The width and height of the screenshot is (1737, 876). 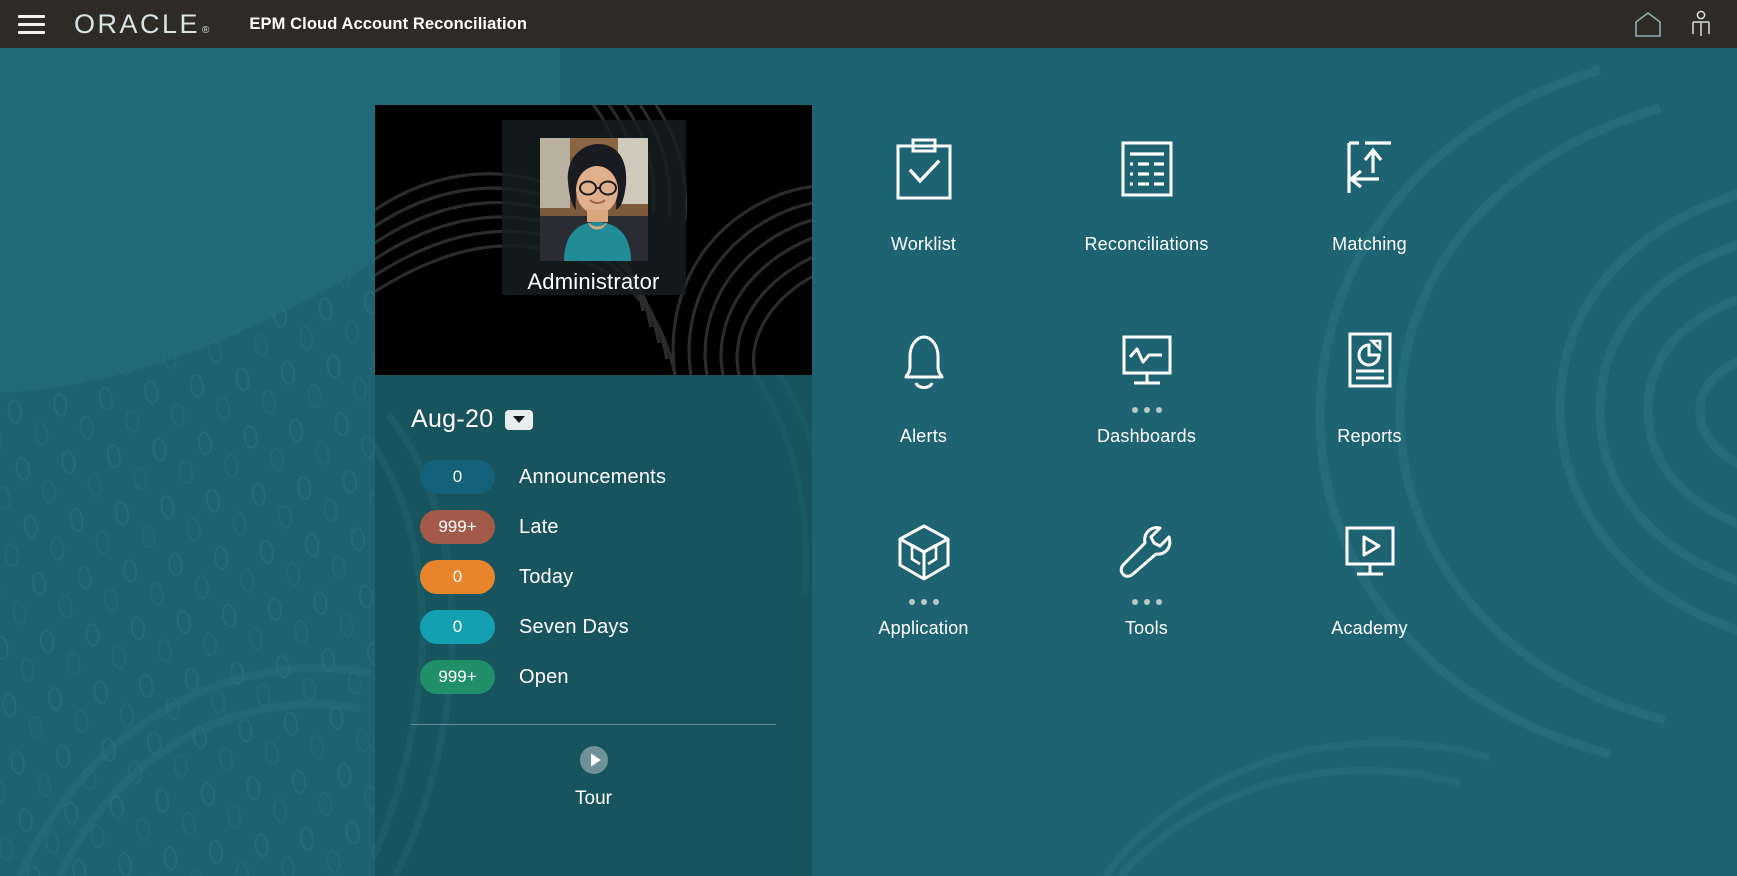 What do you see at coordinates (1370, 554) in the screenshot?
I see `monitor-play-icon` at bounding box center [1370, 554].